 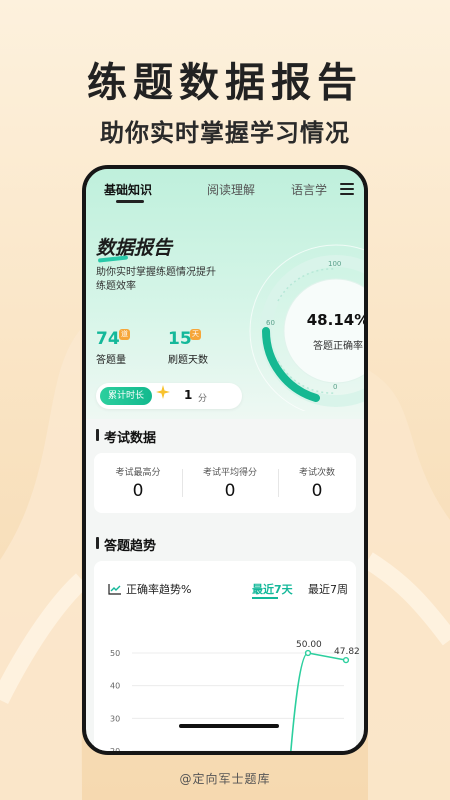 I want to click on tab-reading: 阅读理解, so click(x=231, y=189).